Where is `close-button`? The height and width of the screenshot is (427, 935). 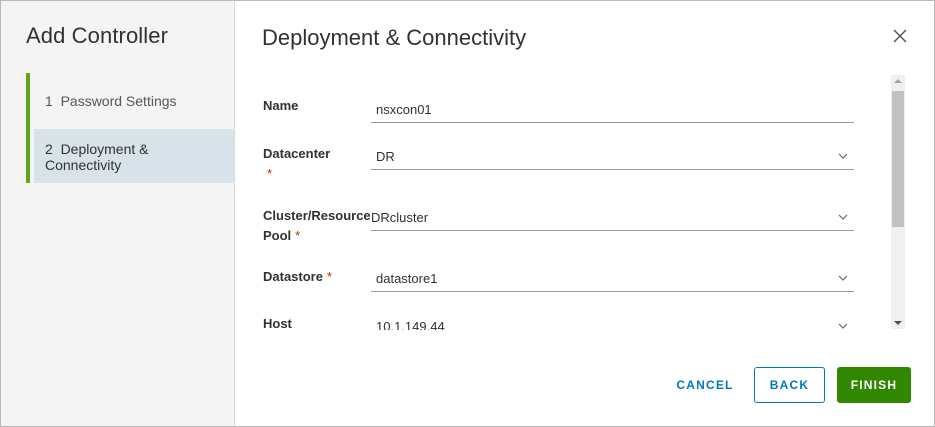 close-button is located at coordinates (900, 36).